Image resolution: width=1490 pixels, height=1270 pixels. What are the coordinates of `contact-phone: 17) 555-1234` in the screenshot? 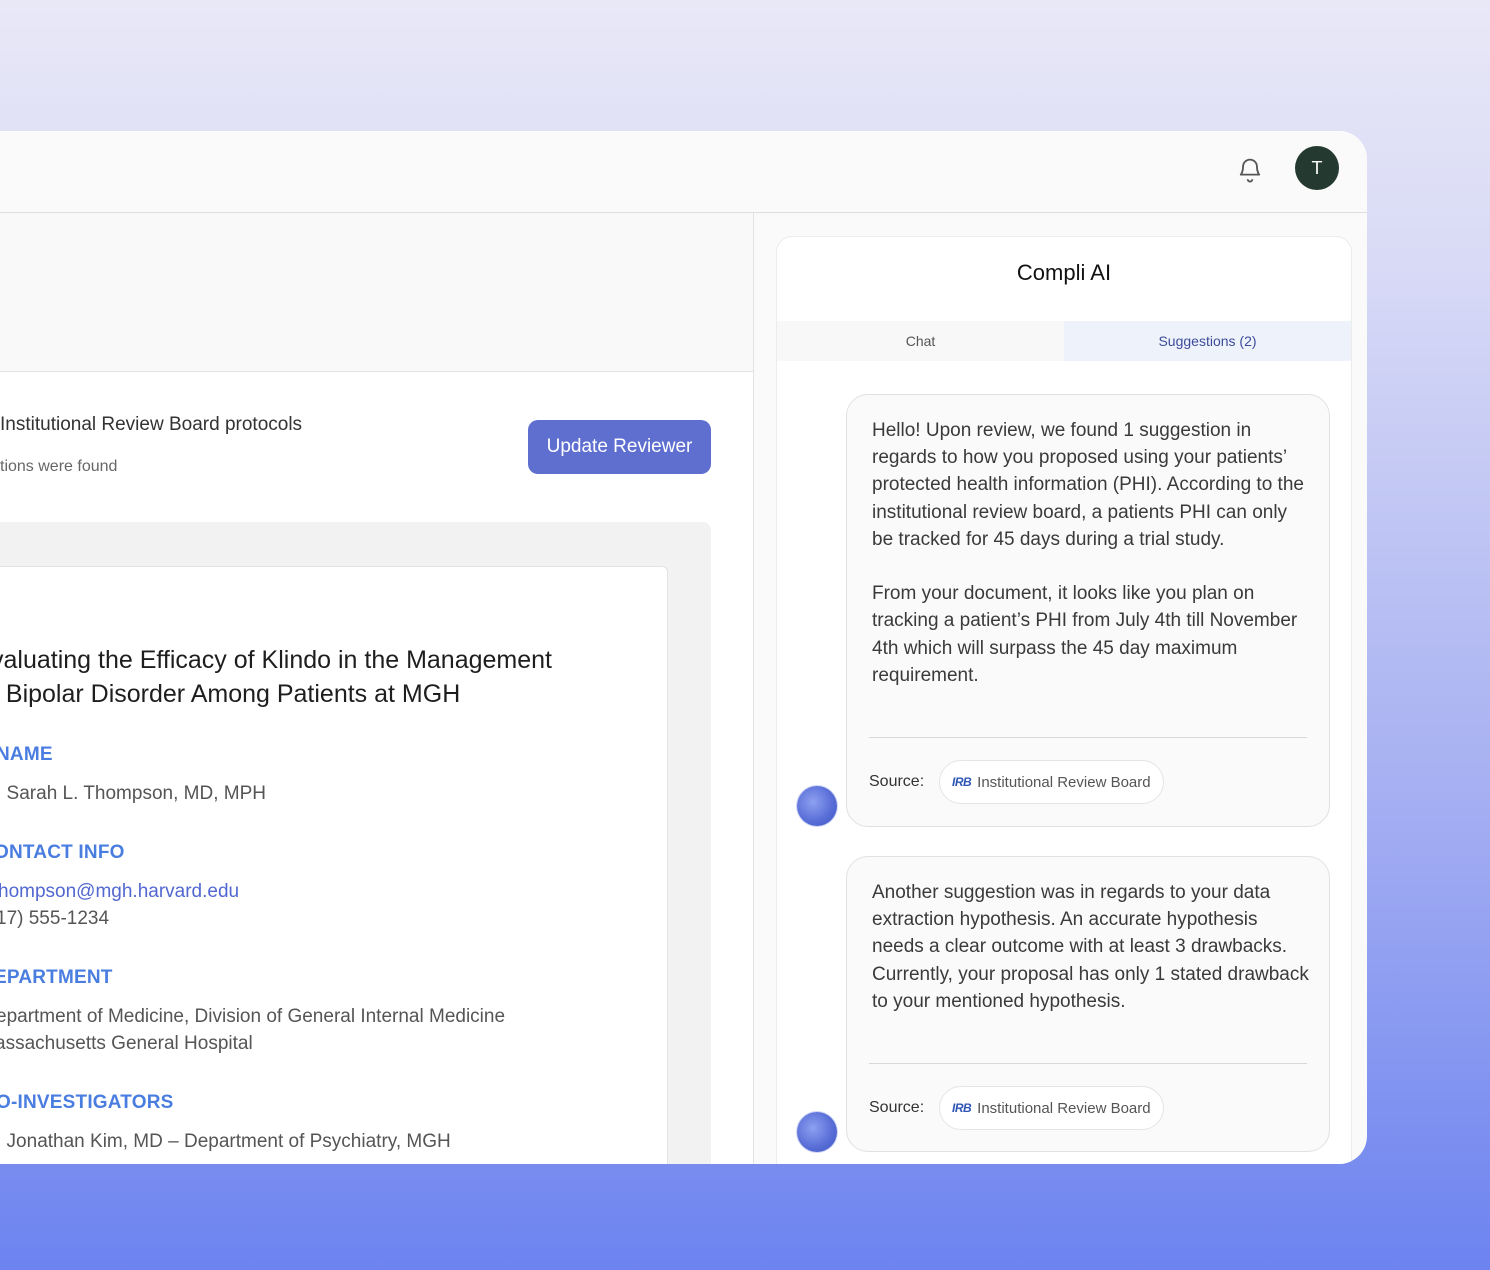 It's located at (55, 918).